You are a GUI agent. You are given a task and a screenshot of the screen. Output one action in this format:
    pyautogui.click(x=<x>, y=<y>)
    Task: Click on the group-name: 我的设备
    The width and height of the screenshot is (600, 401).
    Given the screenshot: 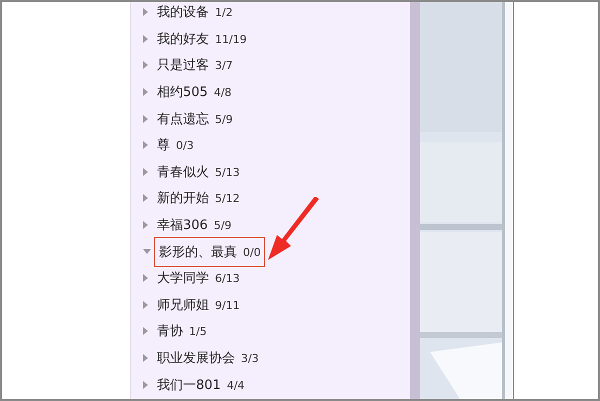 What is the action you would take?
    pyautogui.click(x=183, y=12)
    